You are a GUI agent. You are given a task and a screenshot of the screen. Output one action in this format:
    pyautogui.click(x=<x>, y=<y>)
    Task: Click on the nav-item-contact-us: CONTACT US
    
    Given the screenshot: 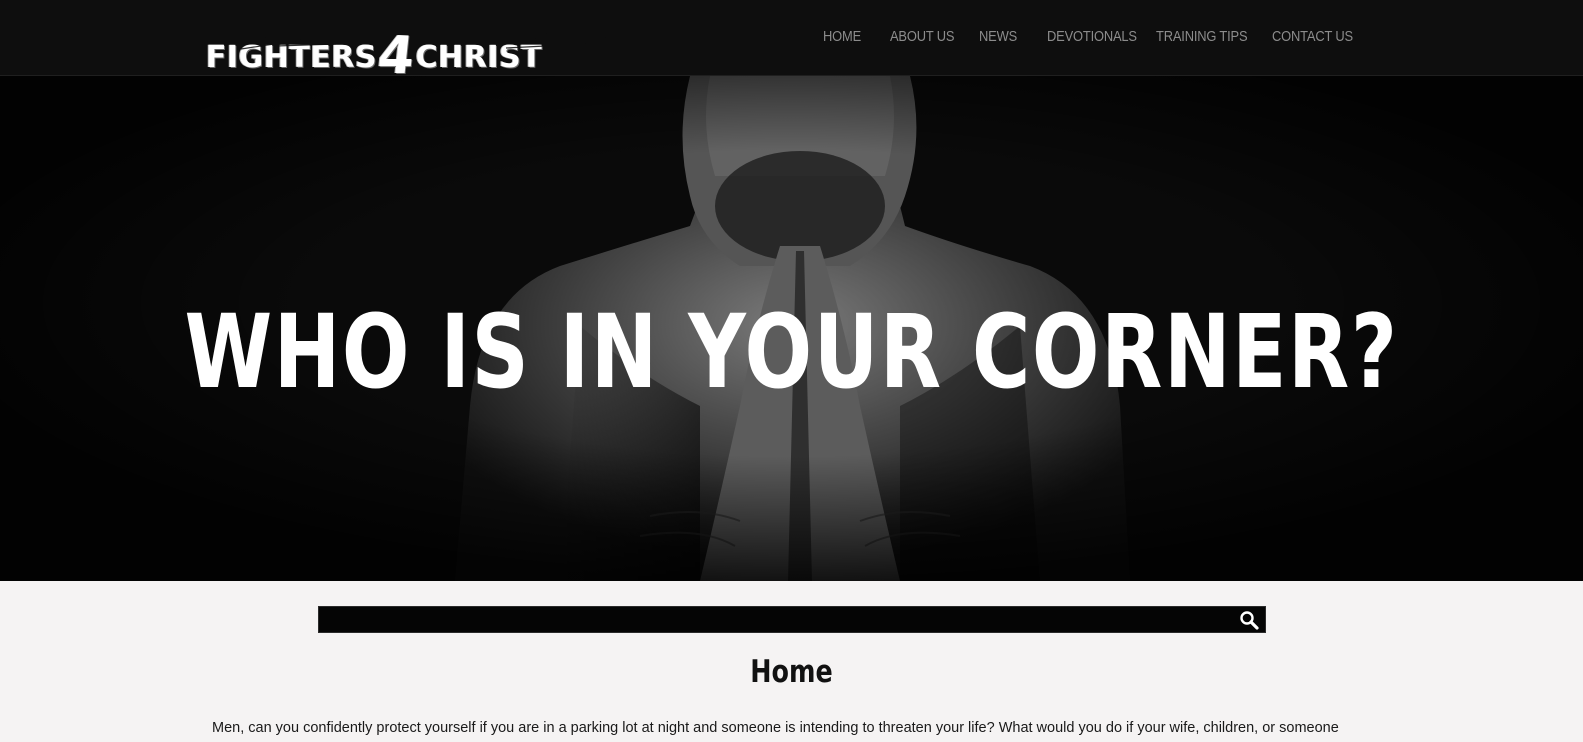 What is the action you would take?
    pyautogui.click(x=1317, y=38)
    